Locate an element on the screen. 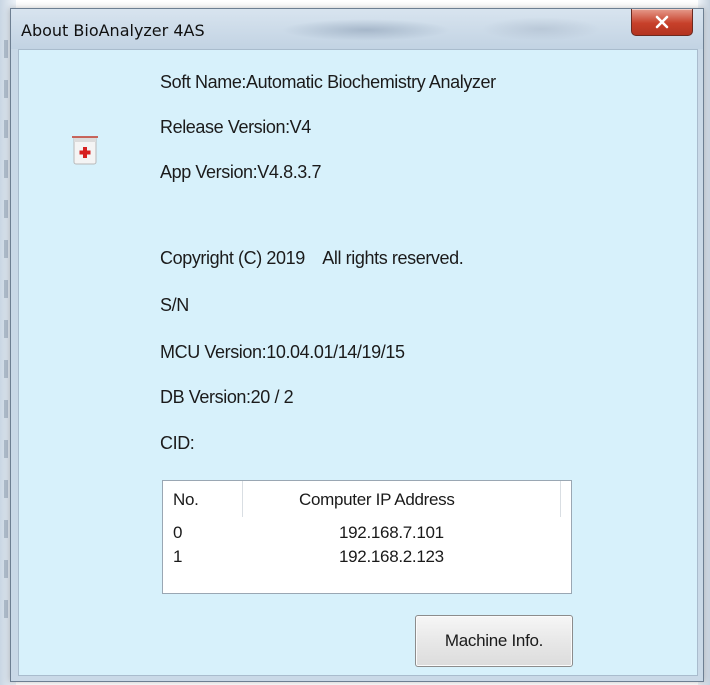 The height and width of the screenshot is (685, 710). table-cell-ip: 192.168.2.123 is located at coordinates (391, 556).